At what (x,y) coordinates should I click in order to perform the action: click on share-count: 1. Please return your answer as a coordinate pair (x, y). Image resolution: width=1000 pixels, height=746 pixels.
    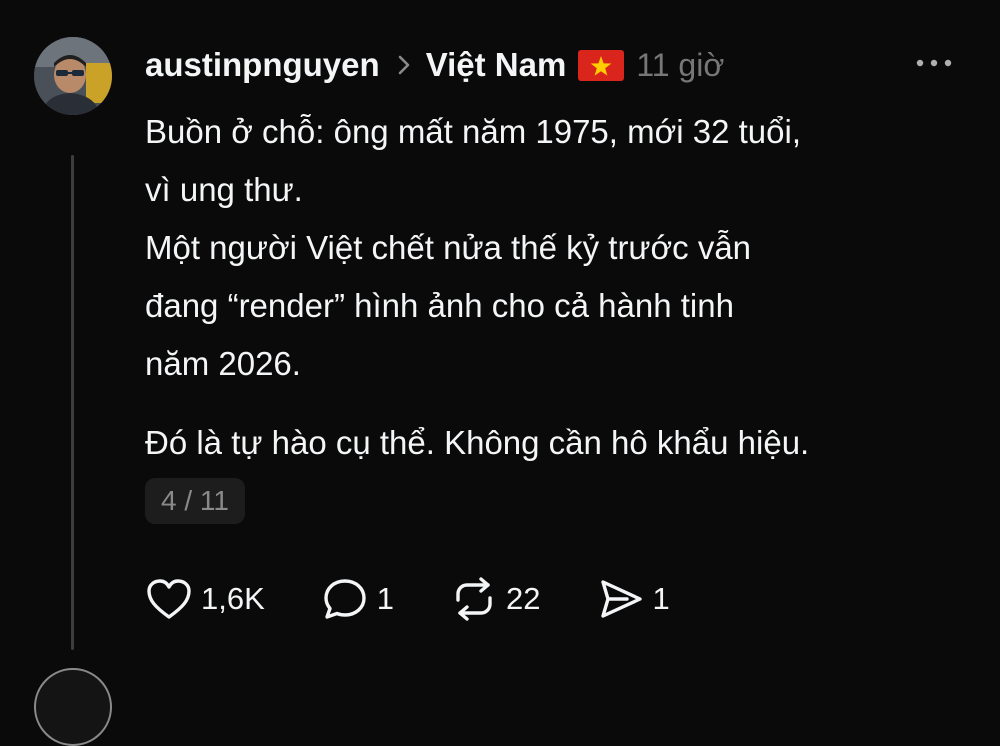
    Looking at the image, I should click on (661, 598).